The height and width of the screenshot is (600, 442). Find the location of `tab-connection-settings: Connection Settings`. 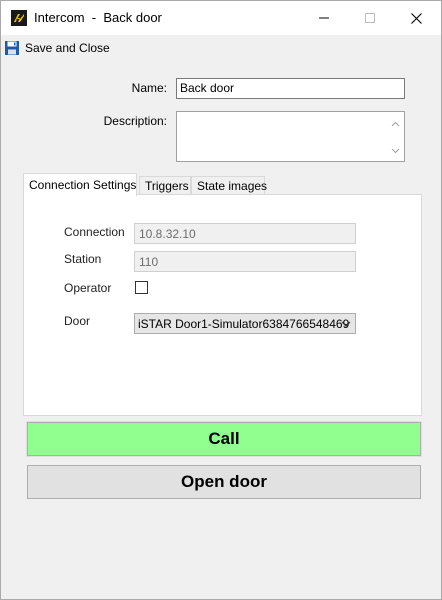

tab-connection-settings: Connection Settings is located at coordinates (80, 184).